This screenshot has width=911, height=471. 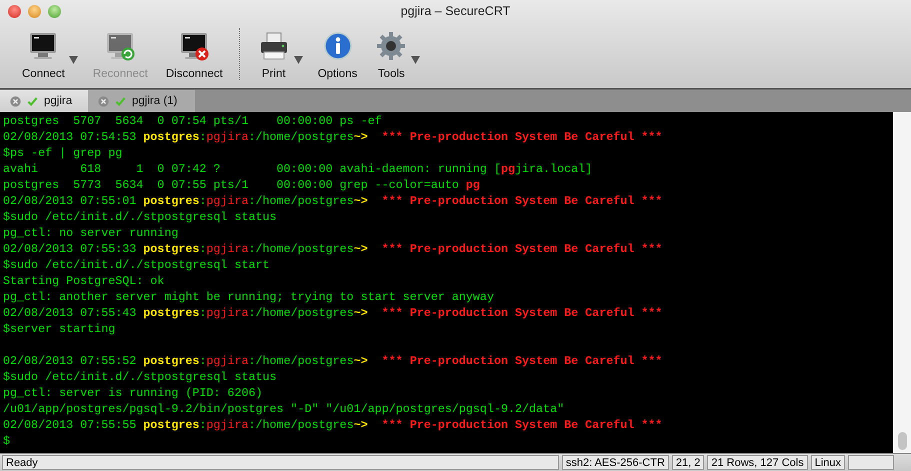 I want to click on terminal-line: 02/08/2013 07:55:01 postgres:pgjira:/home/postgres~> *** Pre-production System Be Careful ***, so click(x=333, y=201).